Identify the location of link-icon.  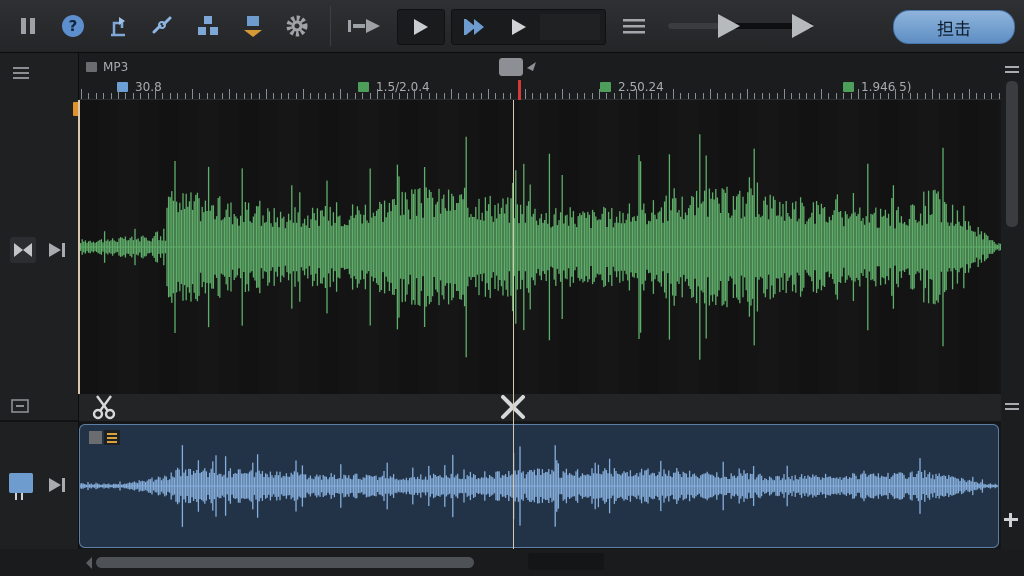
(162, 26).